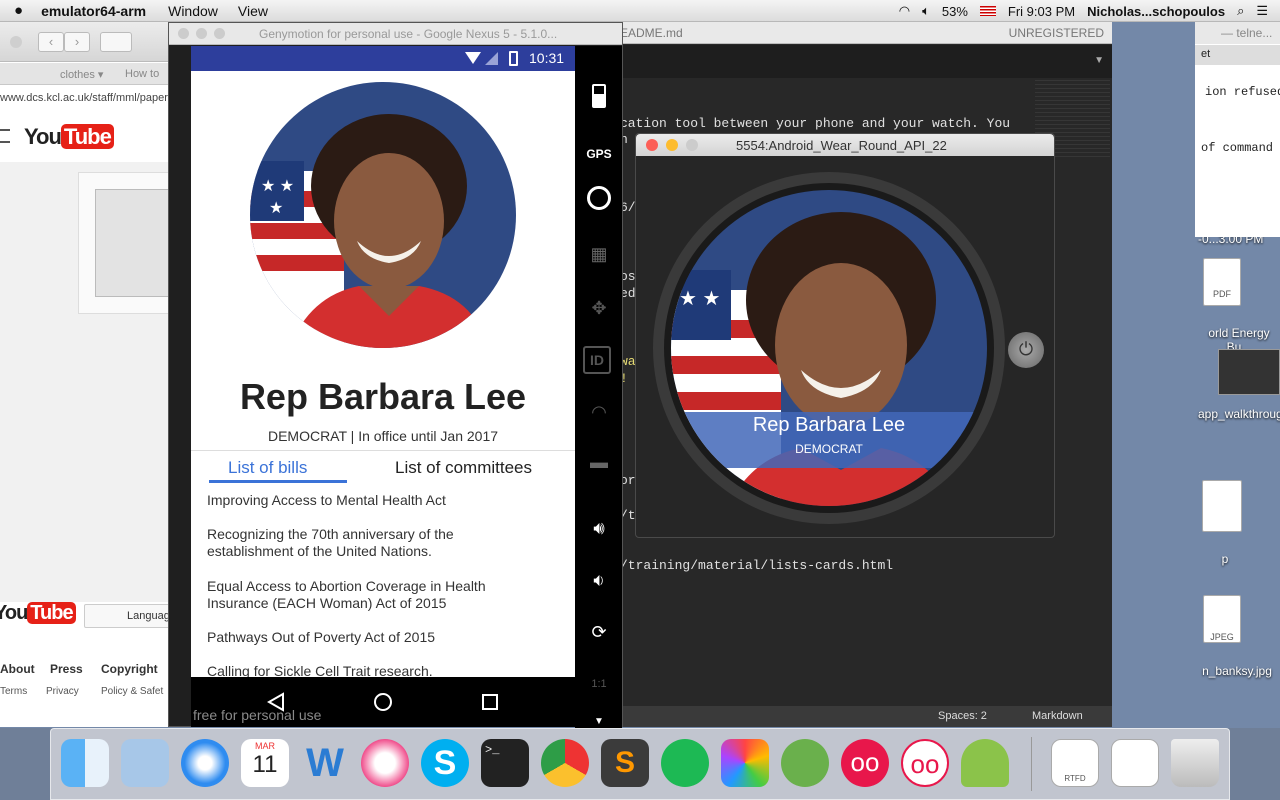  Describe the element at coordinates (1057, 716) in the screenshot. I see `syntax-indicator: Markdown` at that location.